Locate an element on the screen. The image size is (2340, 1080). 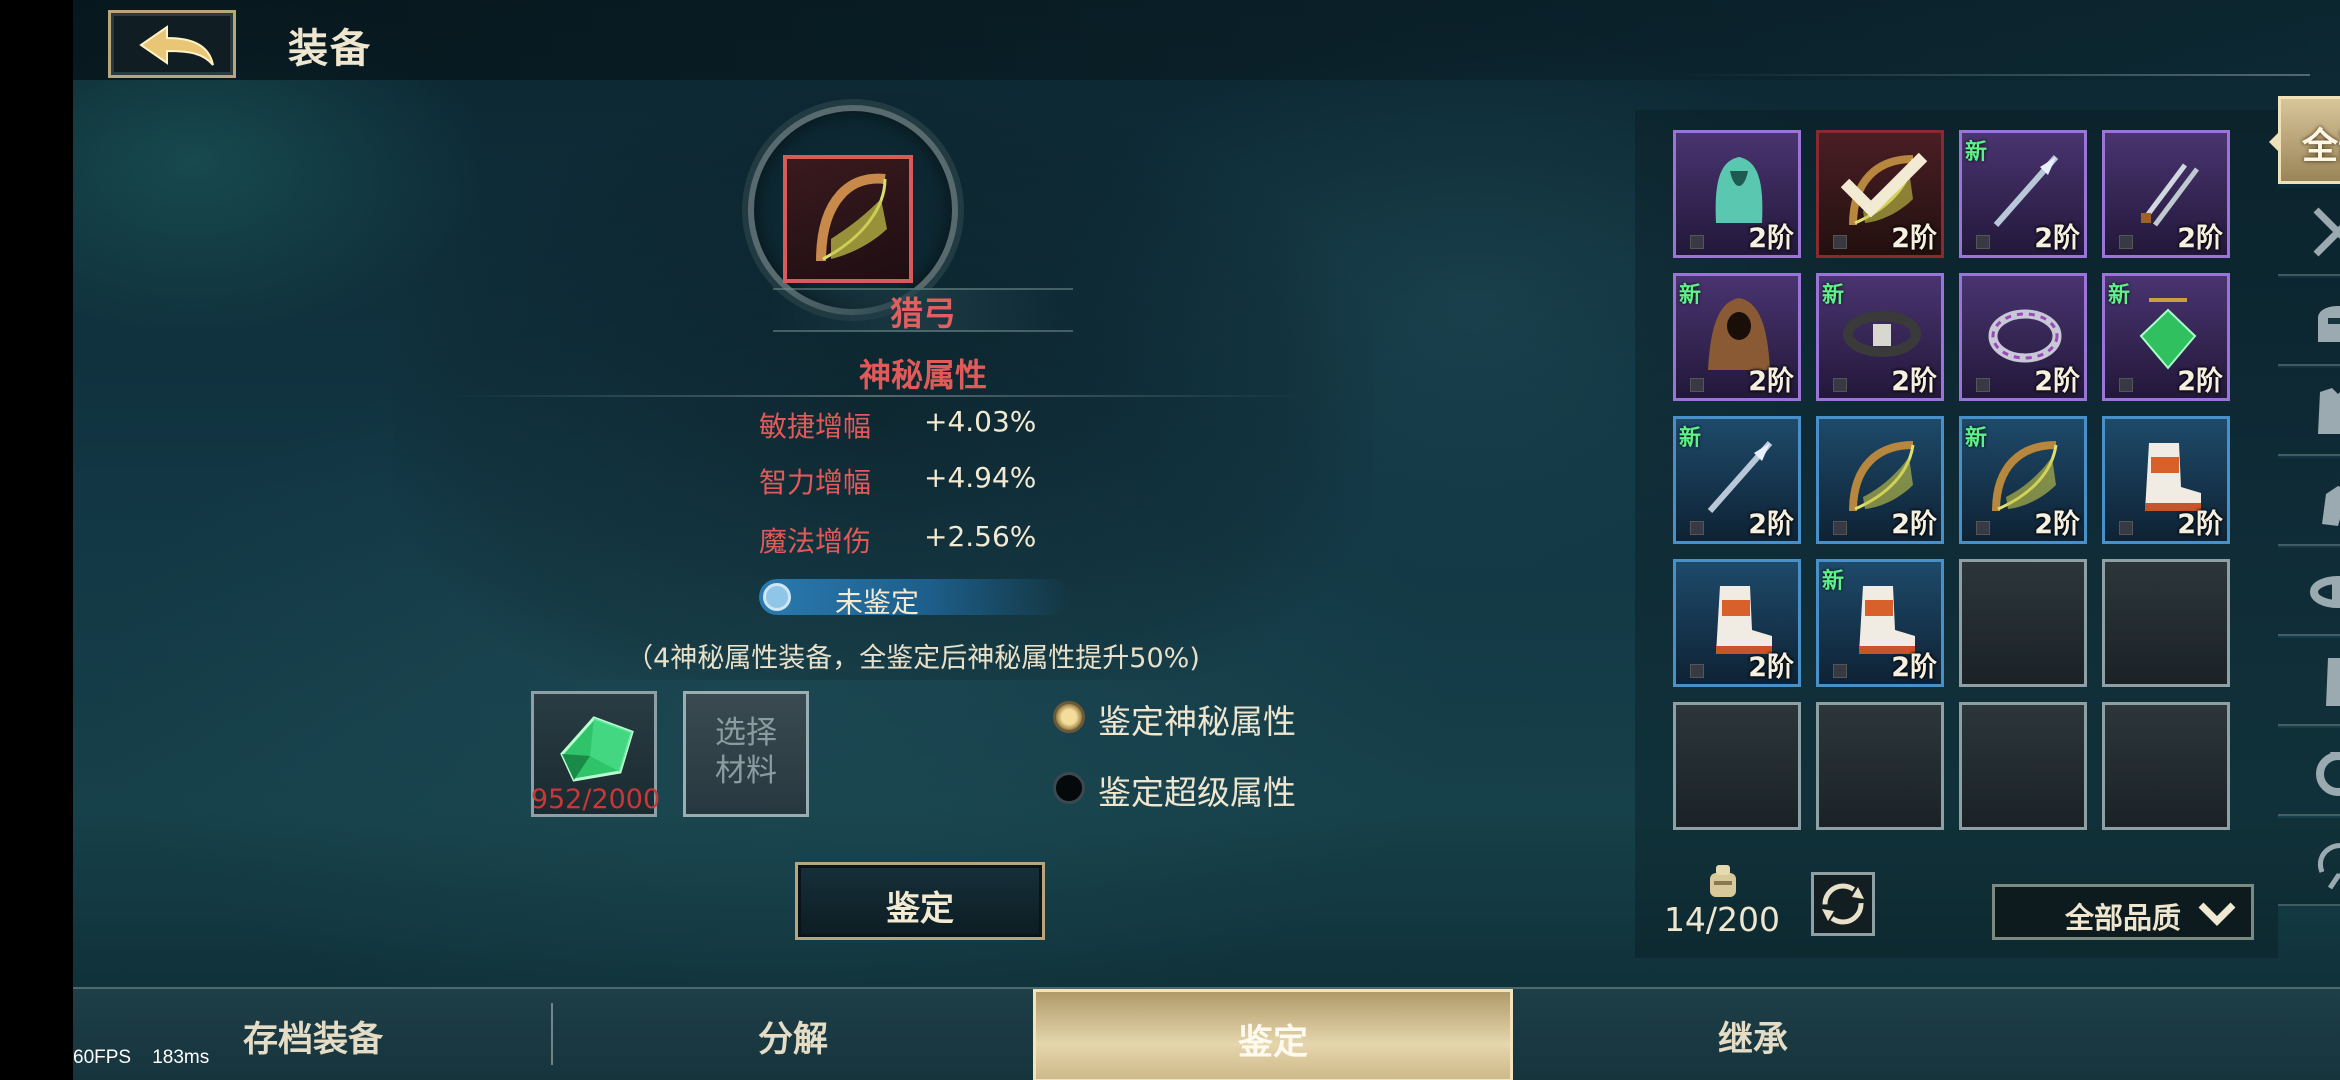
sort-button is located at coordinates (1843, 904).